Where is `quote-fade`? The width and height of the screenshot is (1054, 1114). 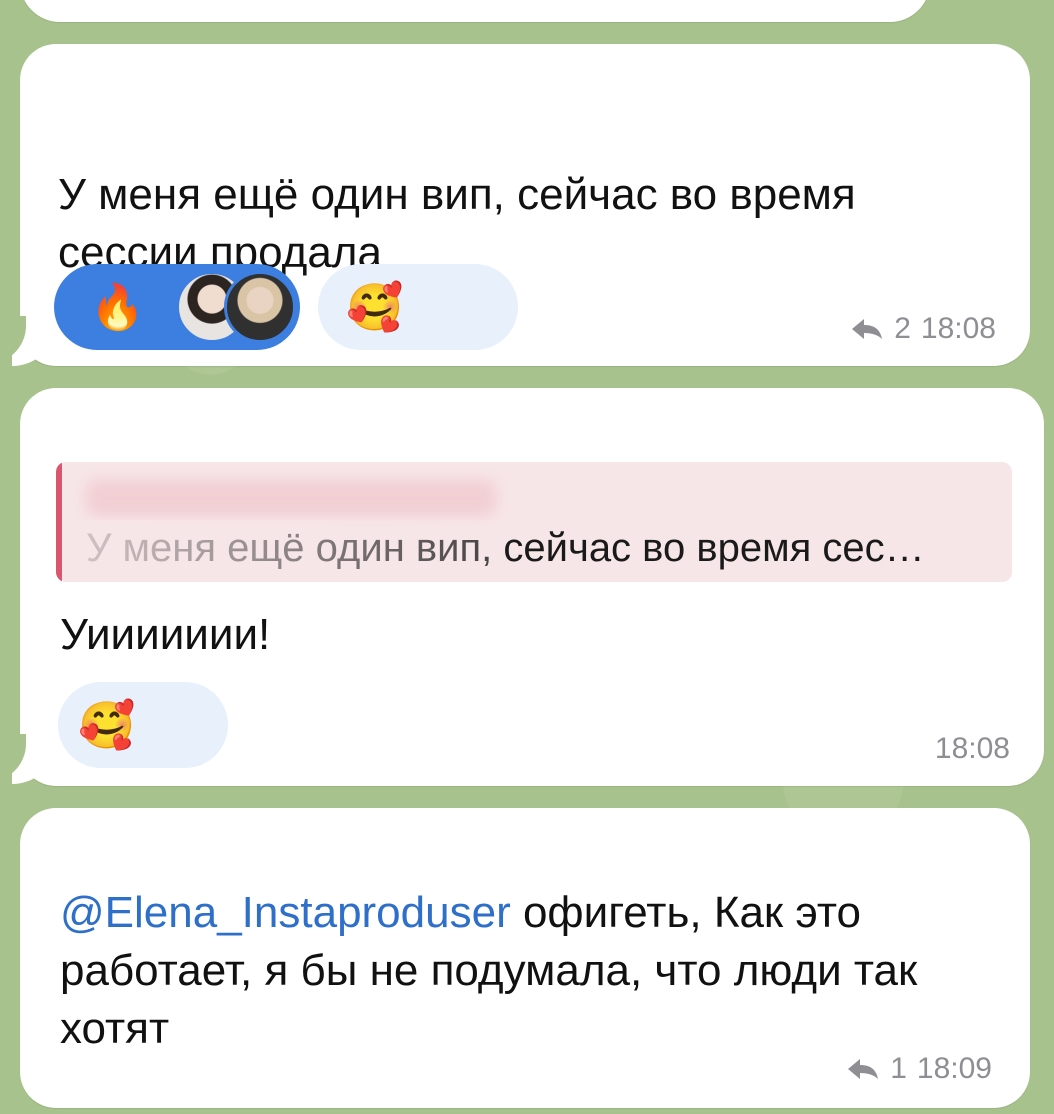
quote-fade is located at coordinates (281, 548).